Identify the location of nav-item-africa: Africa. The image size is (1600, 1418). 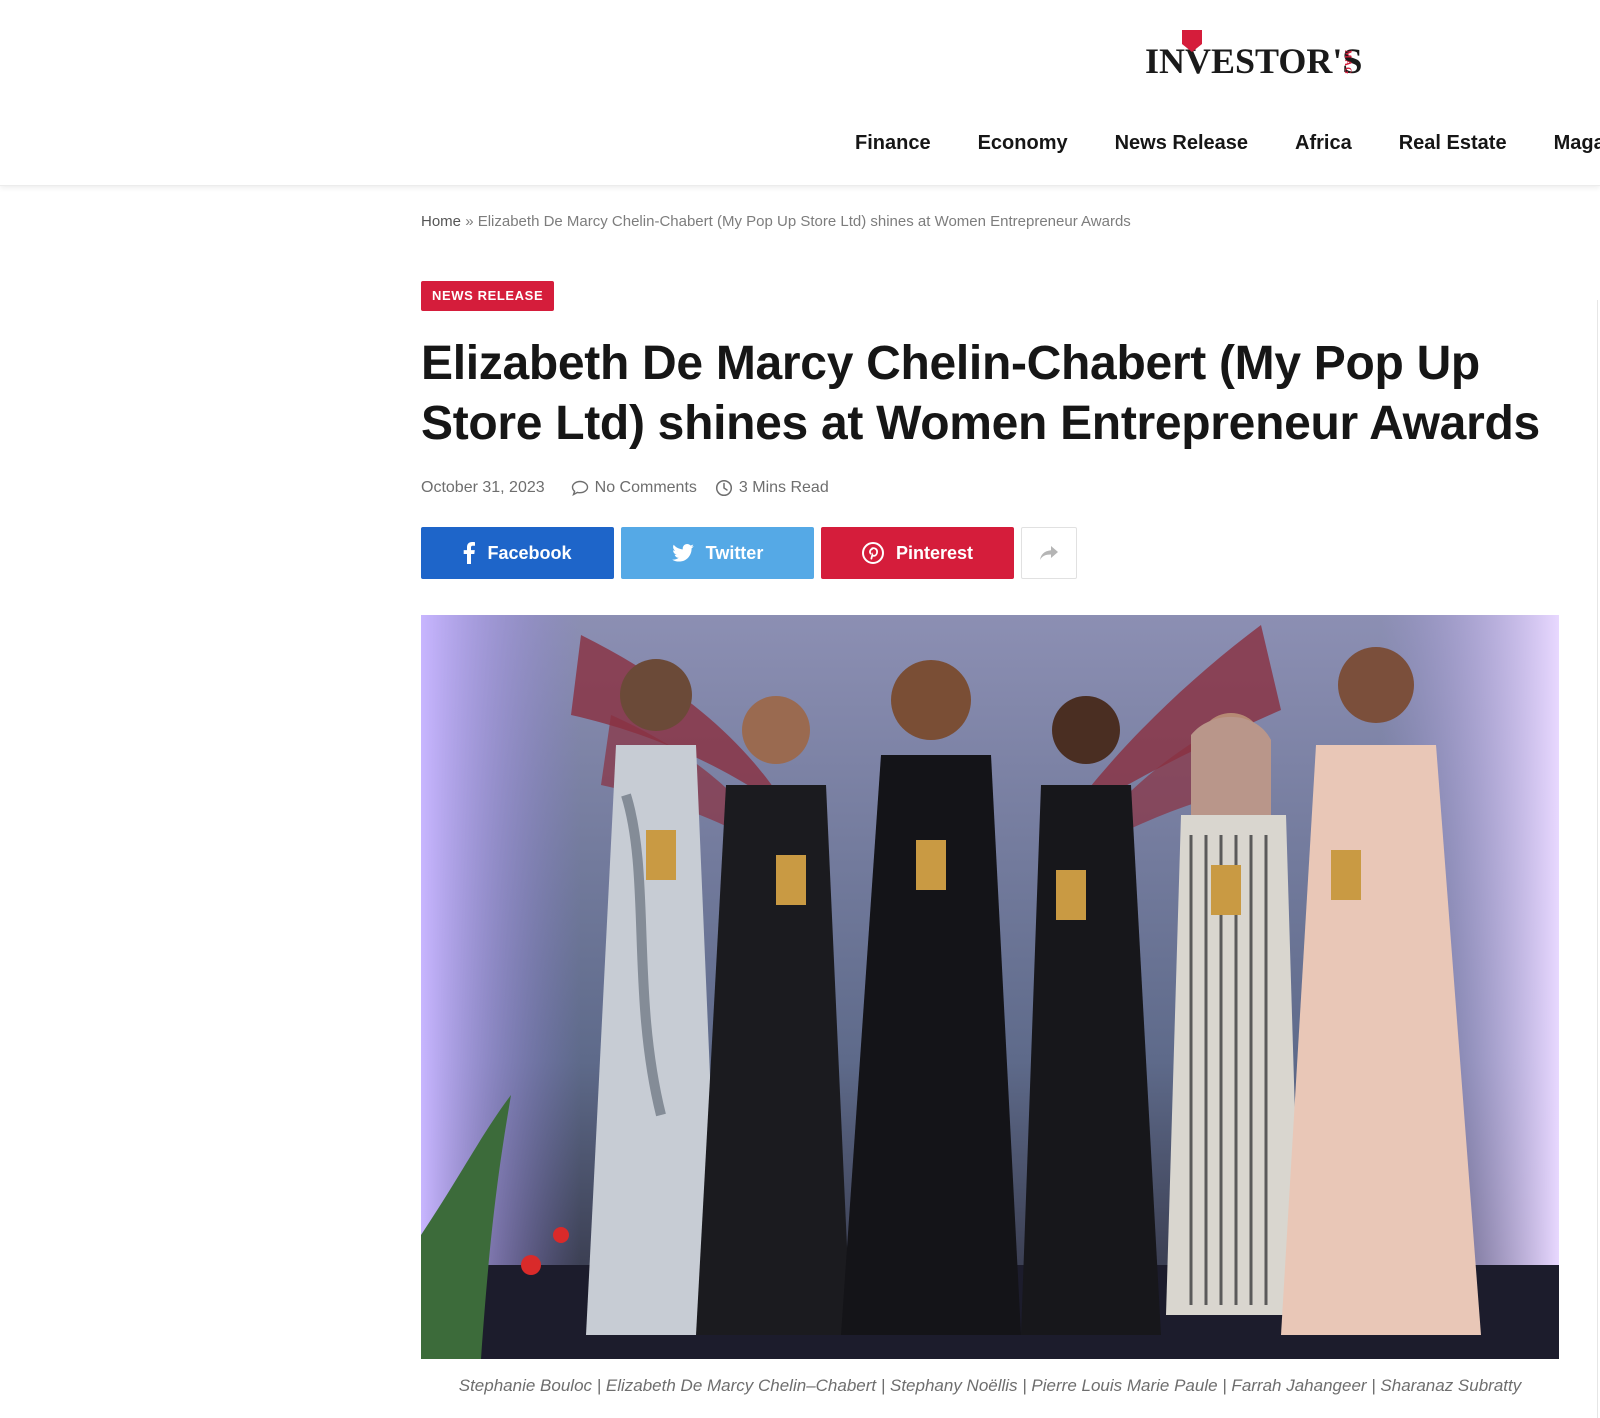
(1323, 147).